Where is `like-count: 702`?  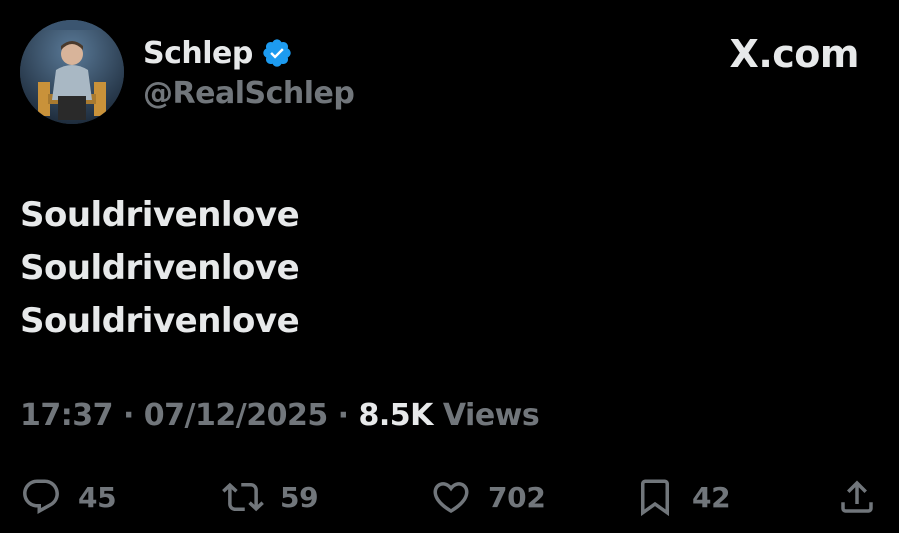 like-count: 702 is located at coordinates (517, 497).